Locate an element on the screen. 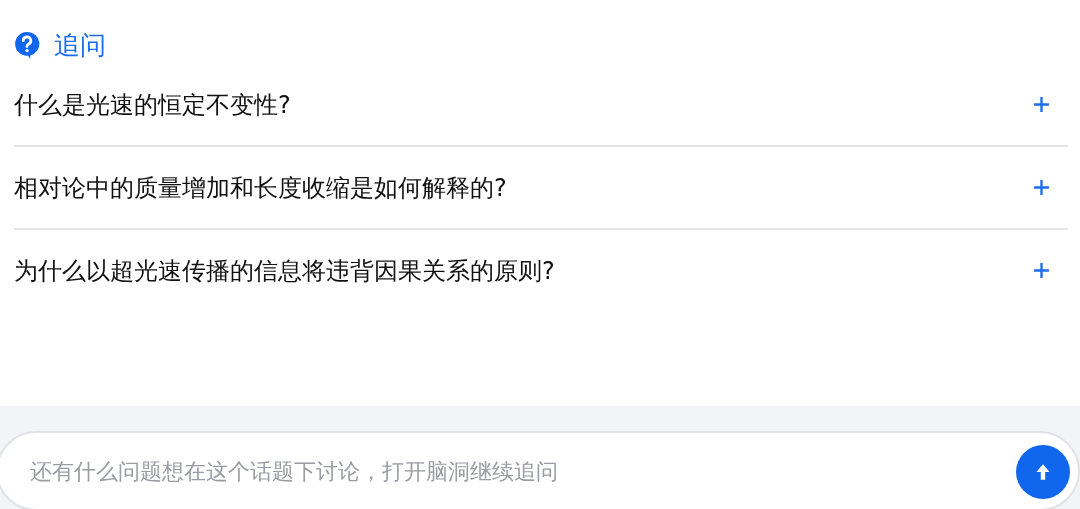 Image resolution: width=1080 pixels, height=509 pixels. question-item: 为什么以超光速传播的信息将违背因果关系的原则? is located at coordinates (284, 270).